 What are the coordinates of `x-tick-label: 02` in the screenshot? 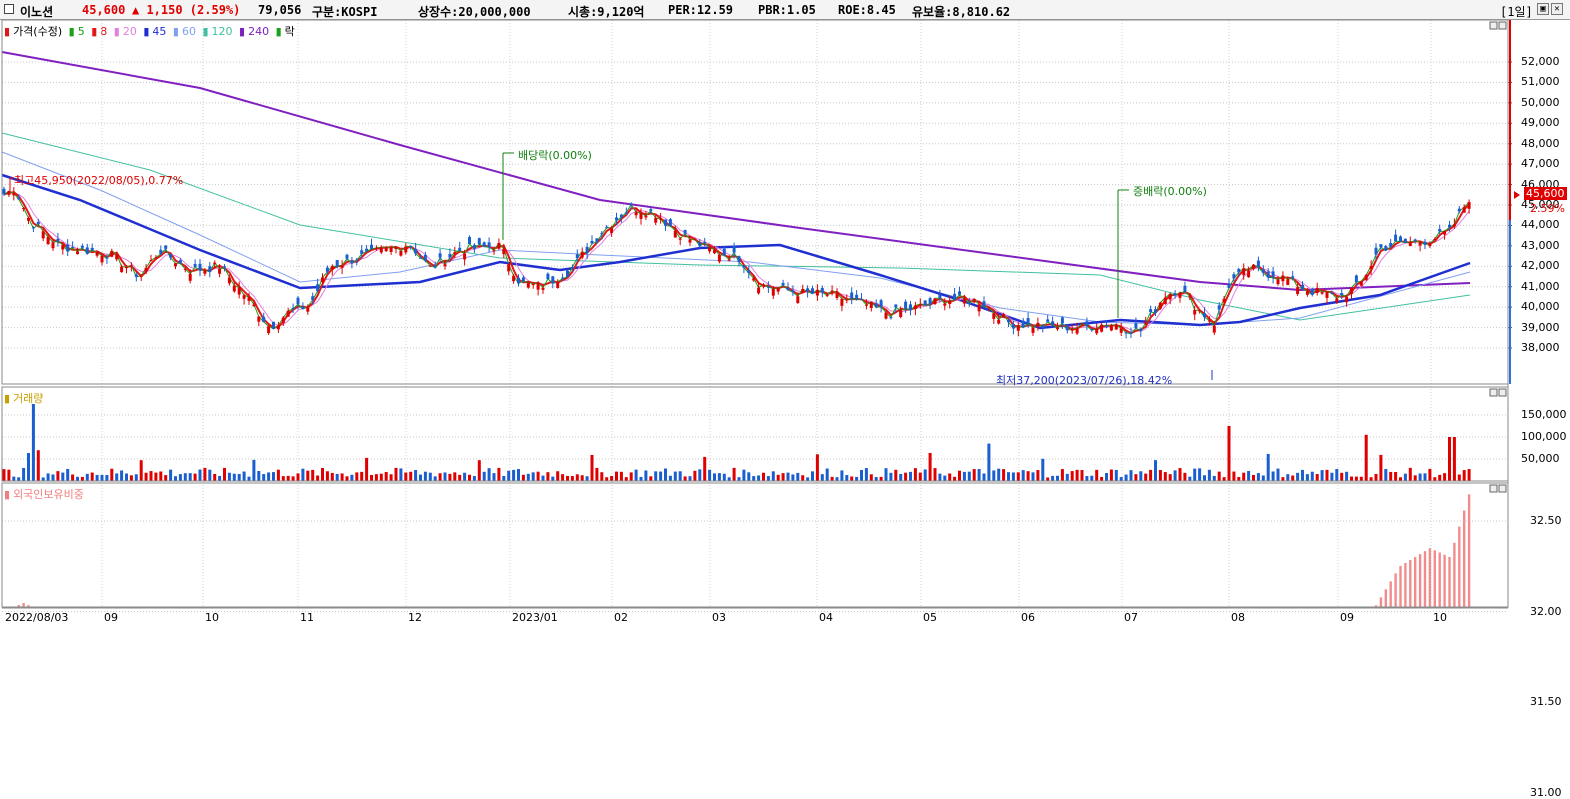 It's located at (621, 617).